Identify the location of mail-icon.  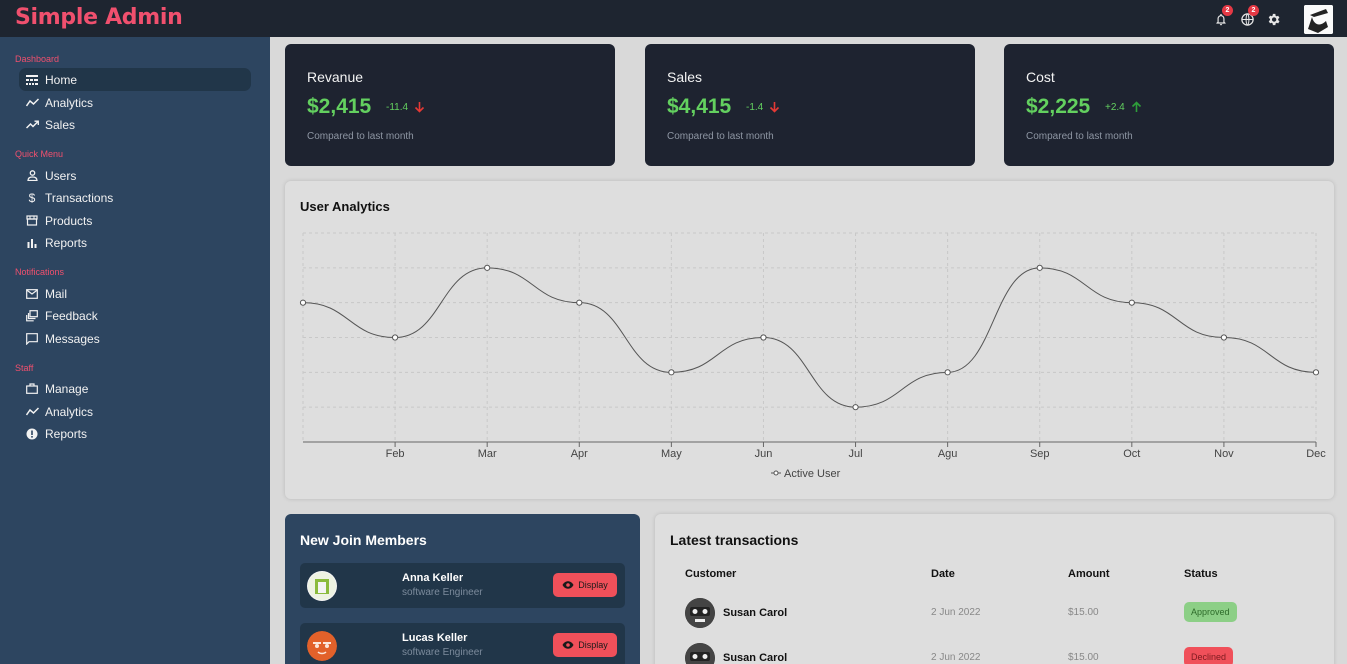
(32, 294).